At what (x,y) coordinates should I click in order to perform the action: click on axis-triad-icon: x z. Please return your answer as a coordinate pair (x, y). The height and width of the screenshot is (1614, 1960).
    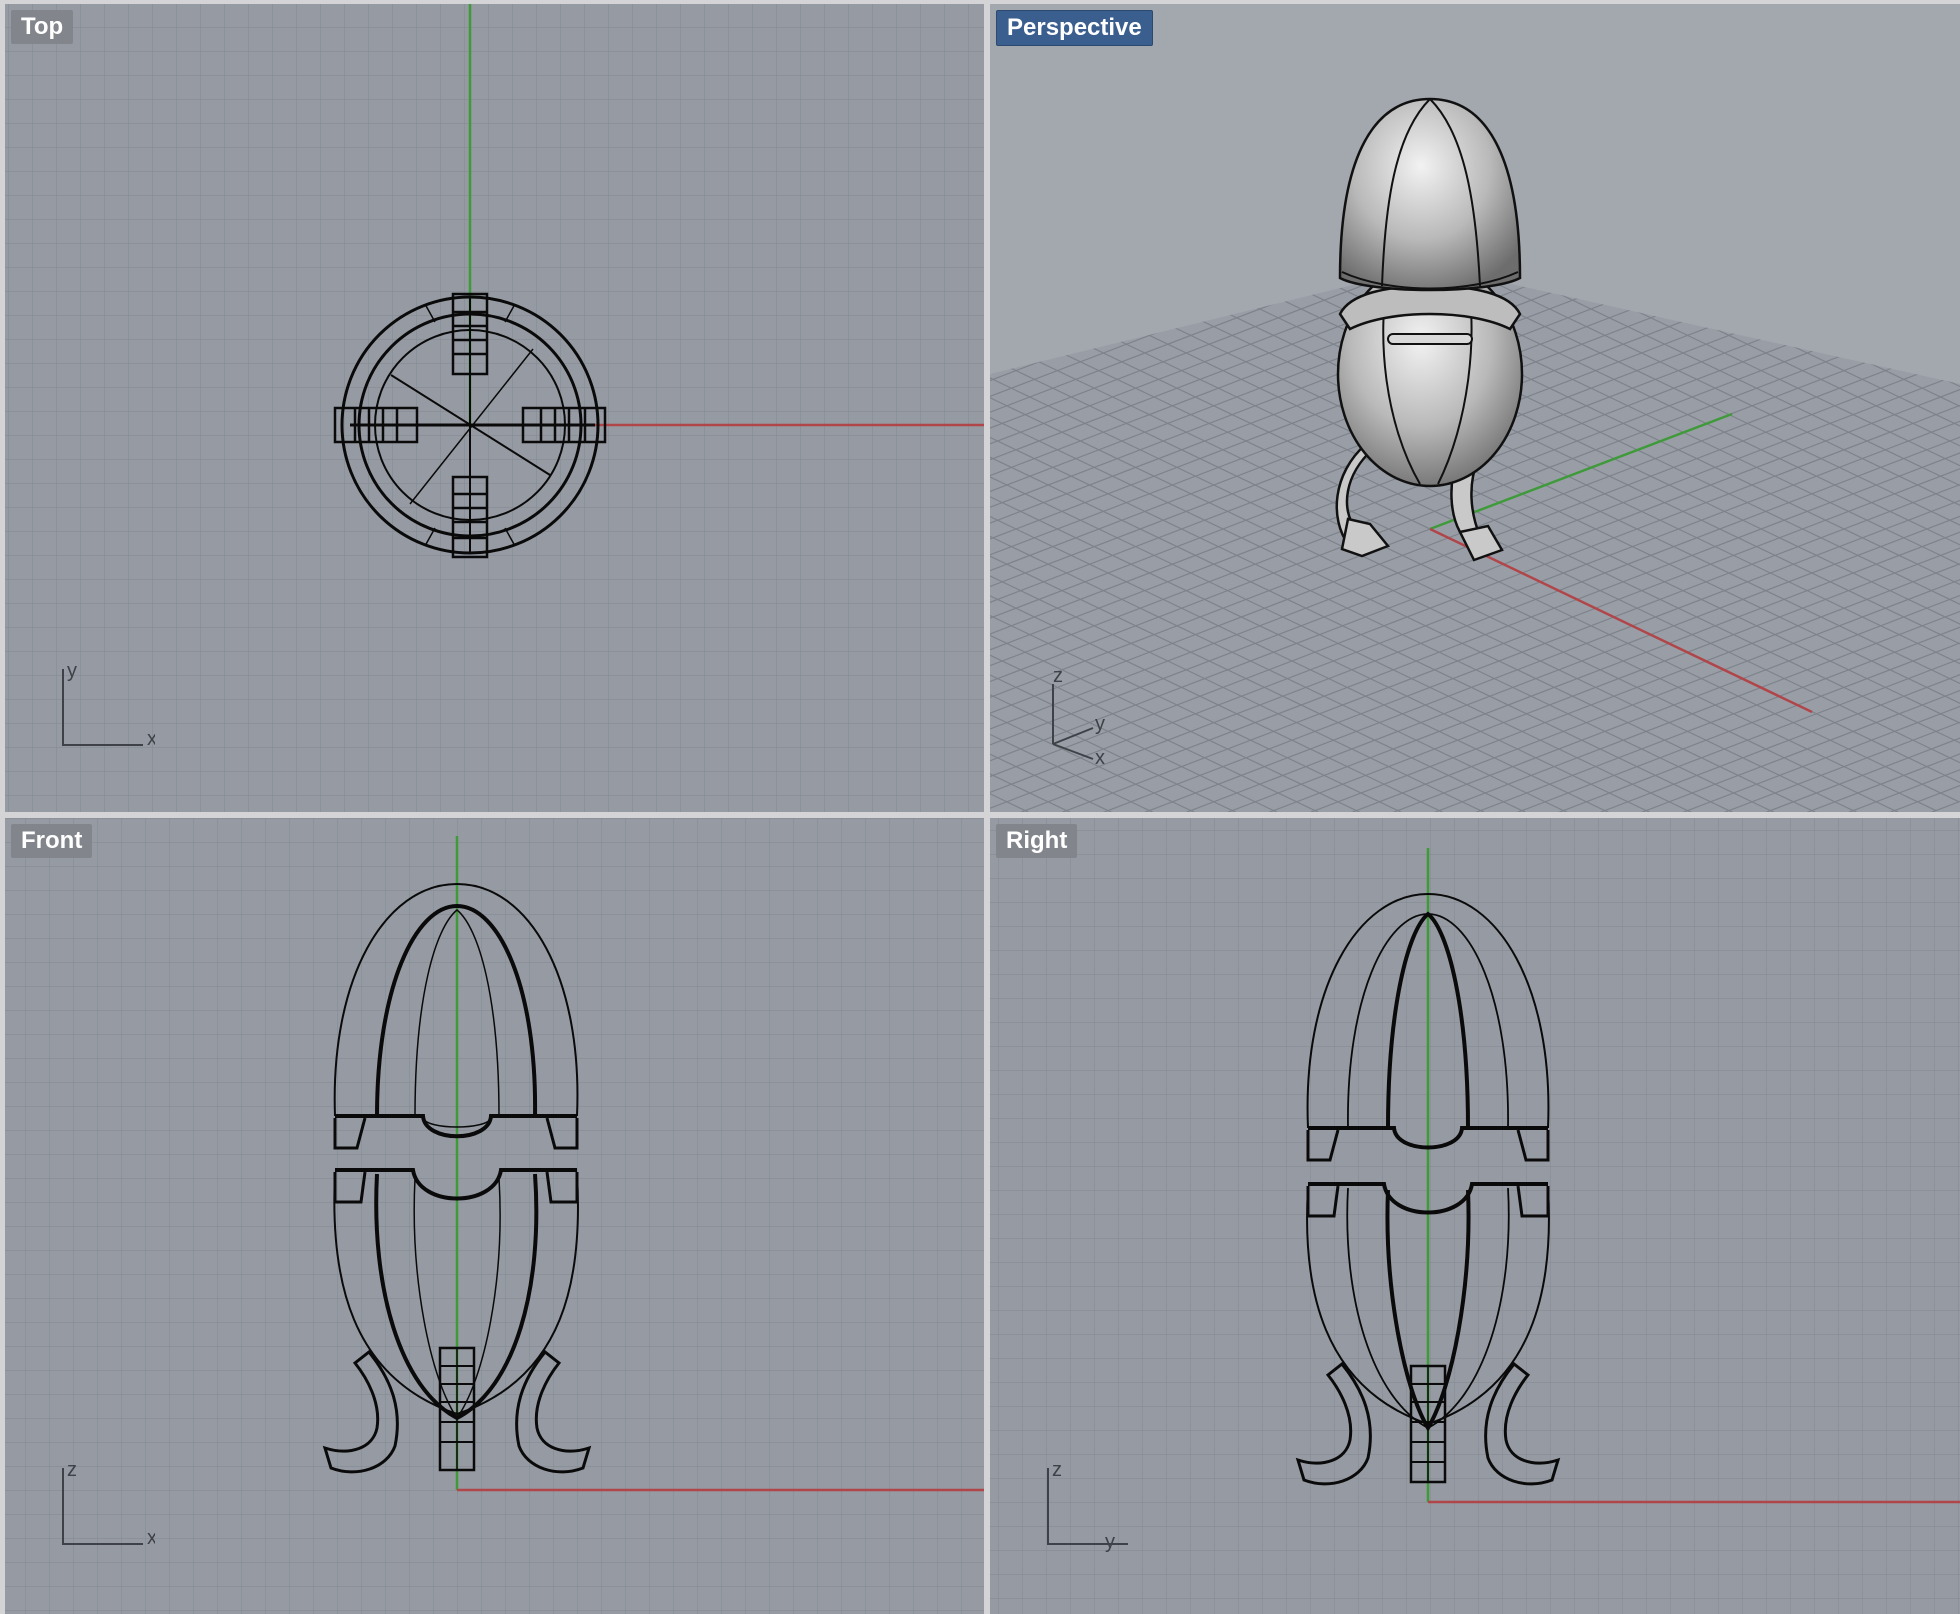
    Looking at the image, I should click on (108, 1504).